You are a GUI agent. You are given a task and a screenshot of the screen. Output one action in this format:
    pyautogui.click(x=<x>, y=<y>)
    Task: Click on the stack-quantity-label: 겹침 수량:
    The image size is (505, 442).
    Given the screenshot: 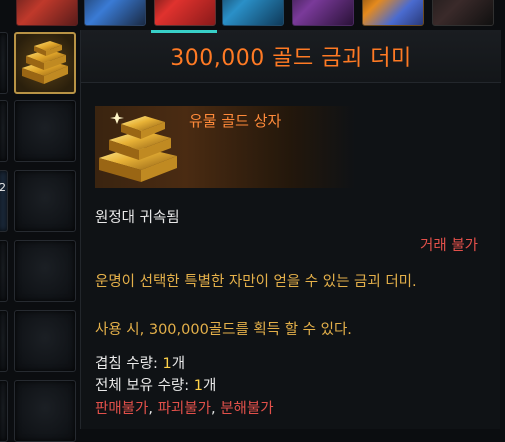 What is the action you would take?
    pyautogui.click(x=129, y=364)
    